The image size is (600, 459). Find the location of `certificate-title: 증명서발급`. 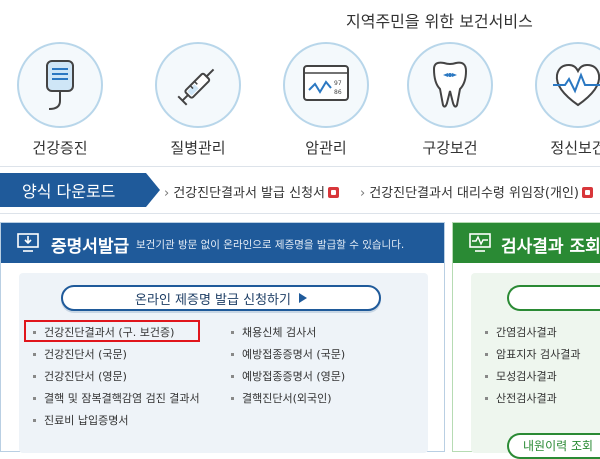

certificate-title: 증명서발급 is located at coordinates (90, 247).